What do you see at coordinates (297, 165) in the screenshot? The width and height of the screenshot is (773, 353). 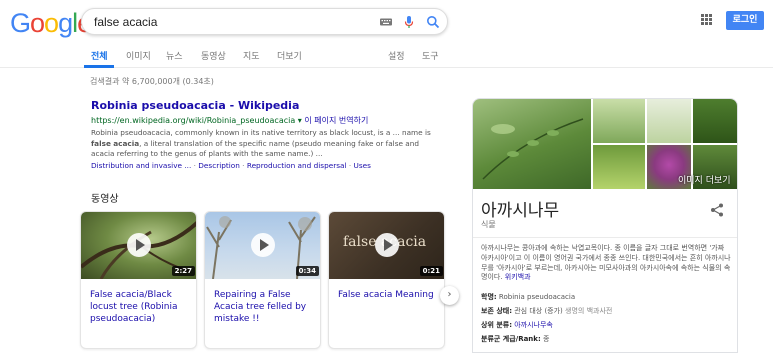 I see `sitelink: Reproduction and dispersal` at bounding box center [297, 165].